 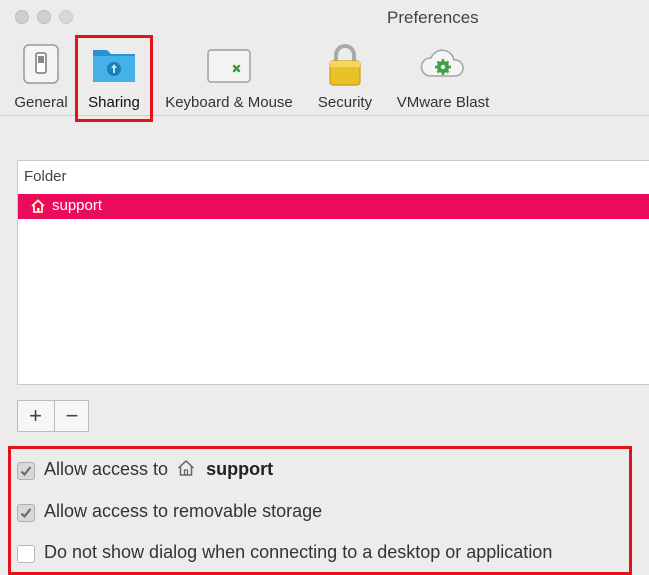 What do you see at coordinates (433, 17) in the screenshot?
I see `window-title: Preferences` at bounding box center [433, 17].